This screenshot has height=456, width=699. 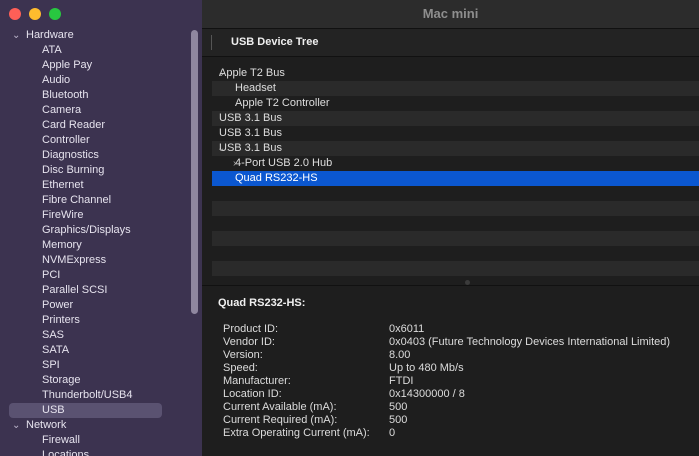 I want to click on sidebar-item-parallel-scsi: Parallel SCSI, so click(x=94, y=290).